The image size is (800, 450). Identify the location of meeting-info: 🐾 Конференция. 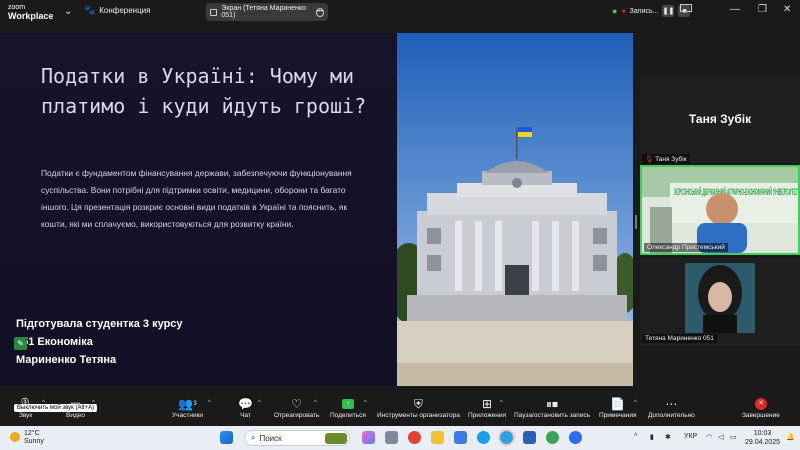
(117, 10).